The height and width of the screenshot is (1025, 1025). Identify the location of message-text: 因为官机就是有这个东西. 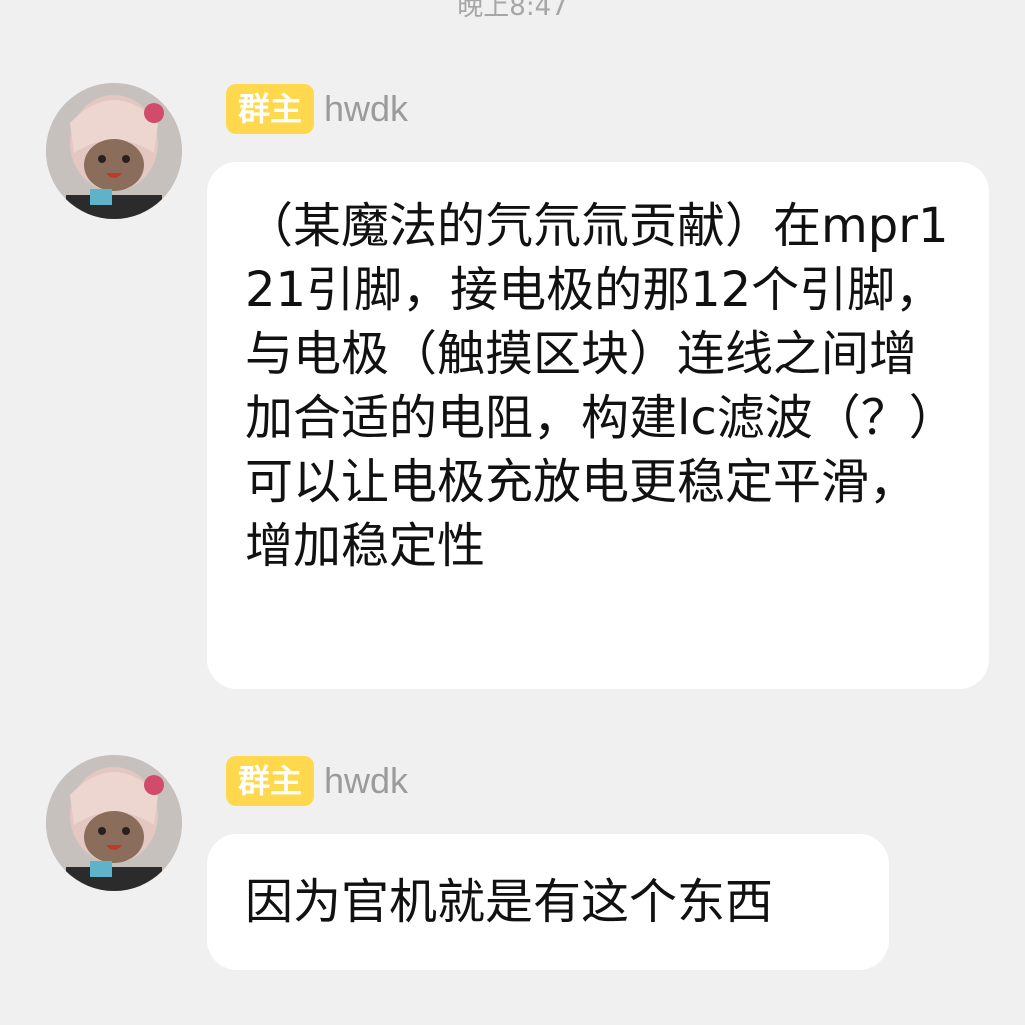
(509, 902).